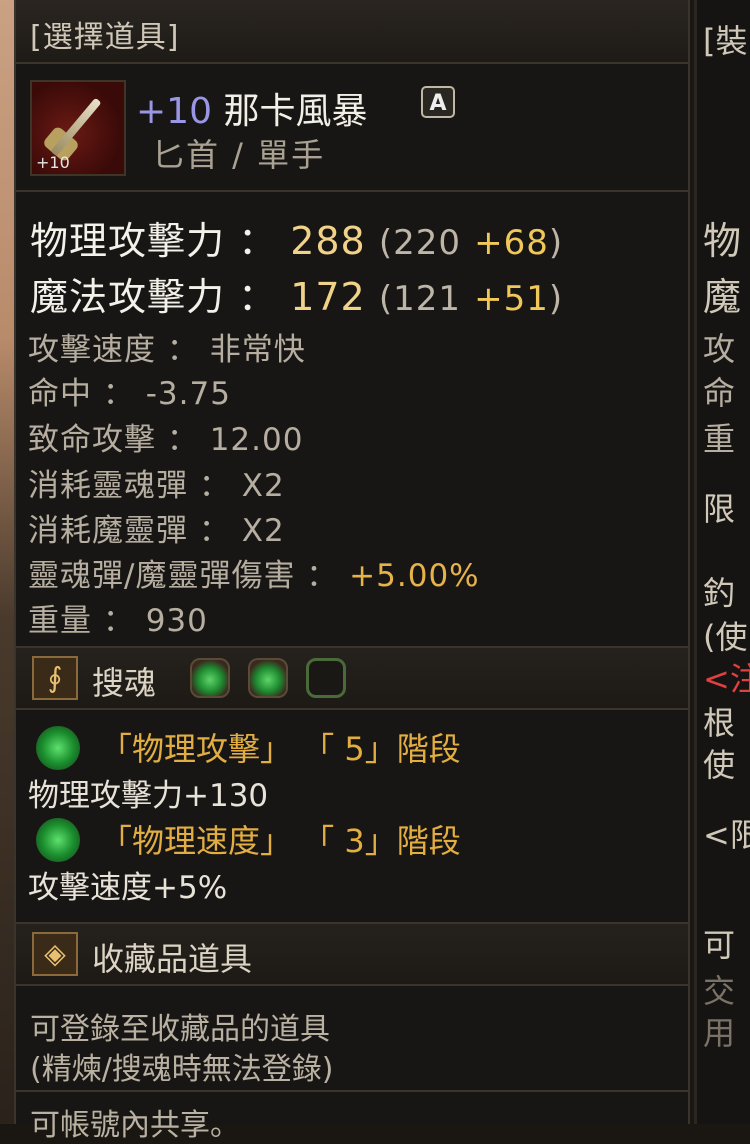  I want to click on stat-bonus: +68, so click(511, 243).